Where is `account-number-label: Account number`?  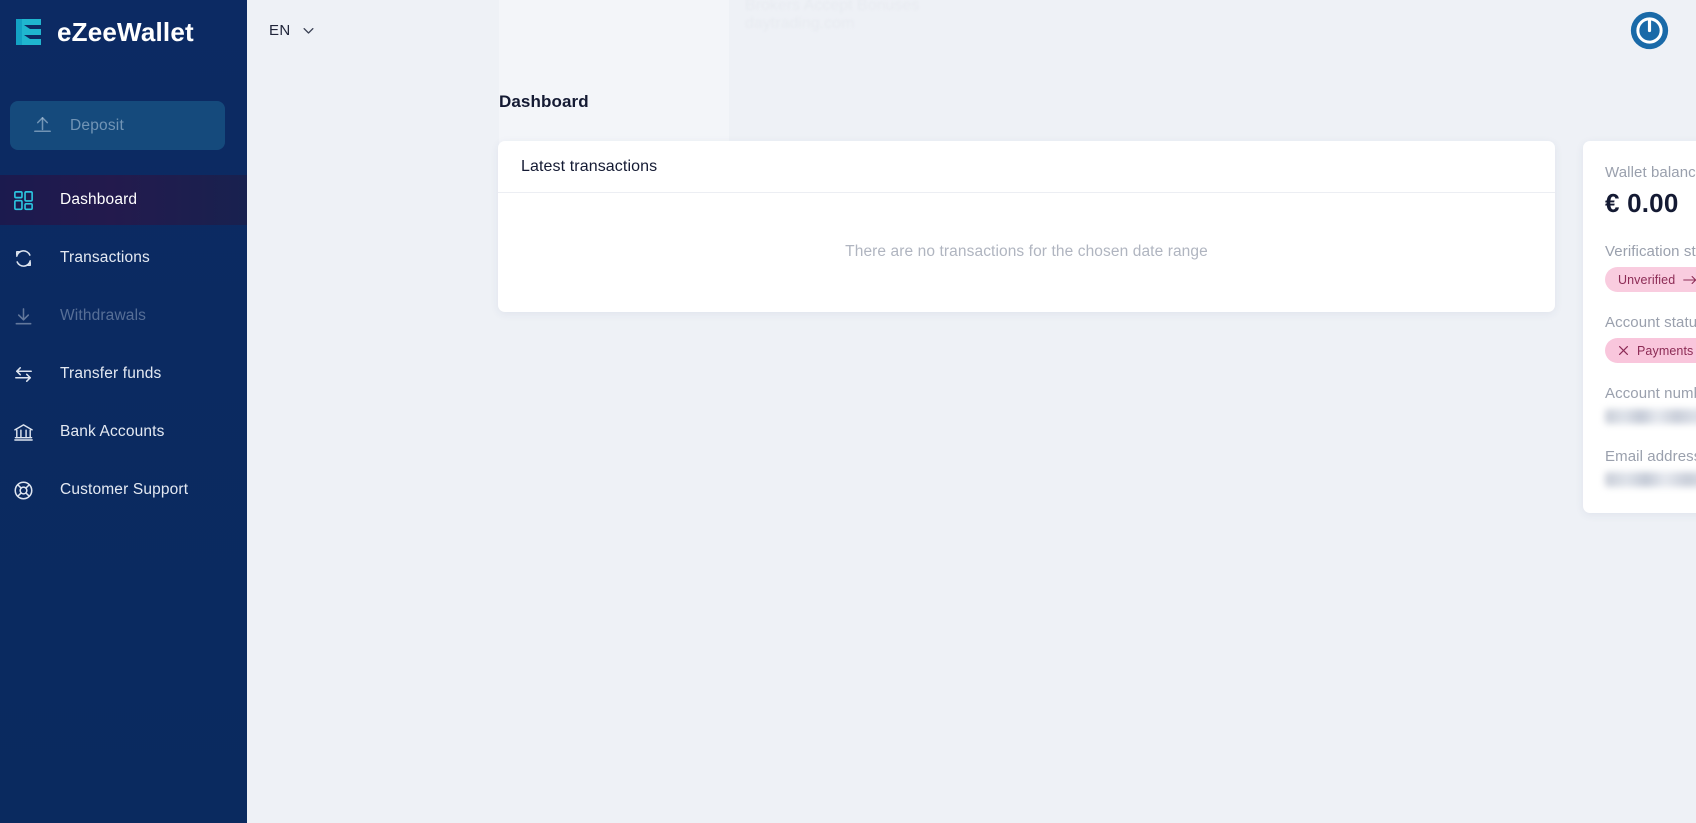 account-number-label: Account number is located at coordinates (1650, 393).